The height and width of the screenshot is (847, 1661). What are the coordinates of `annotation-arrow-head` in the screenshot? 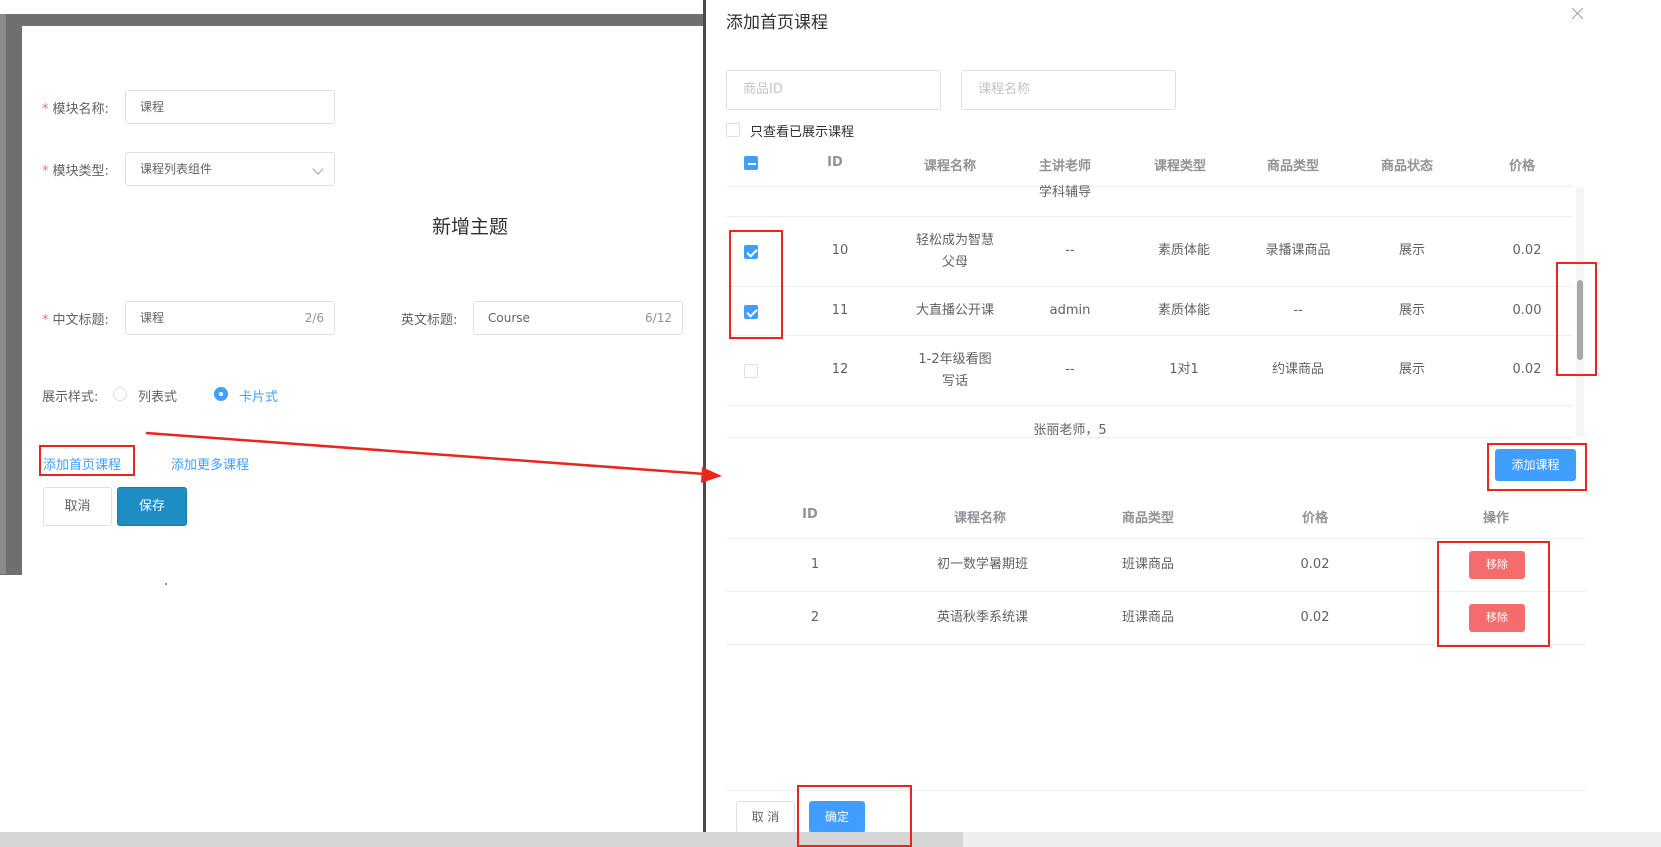 It's located at (711, 475).